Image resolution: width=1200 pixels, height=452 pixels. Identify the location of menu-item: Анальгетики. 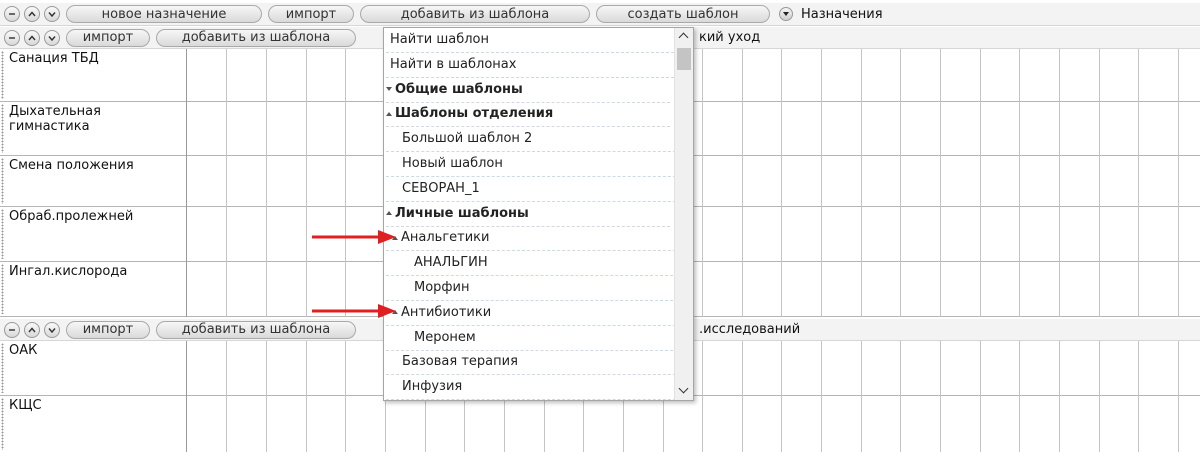
(531, 239).